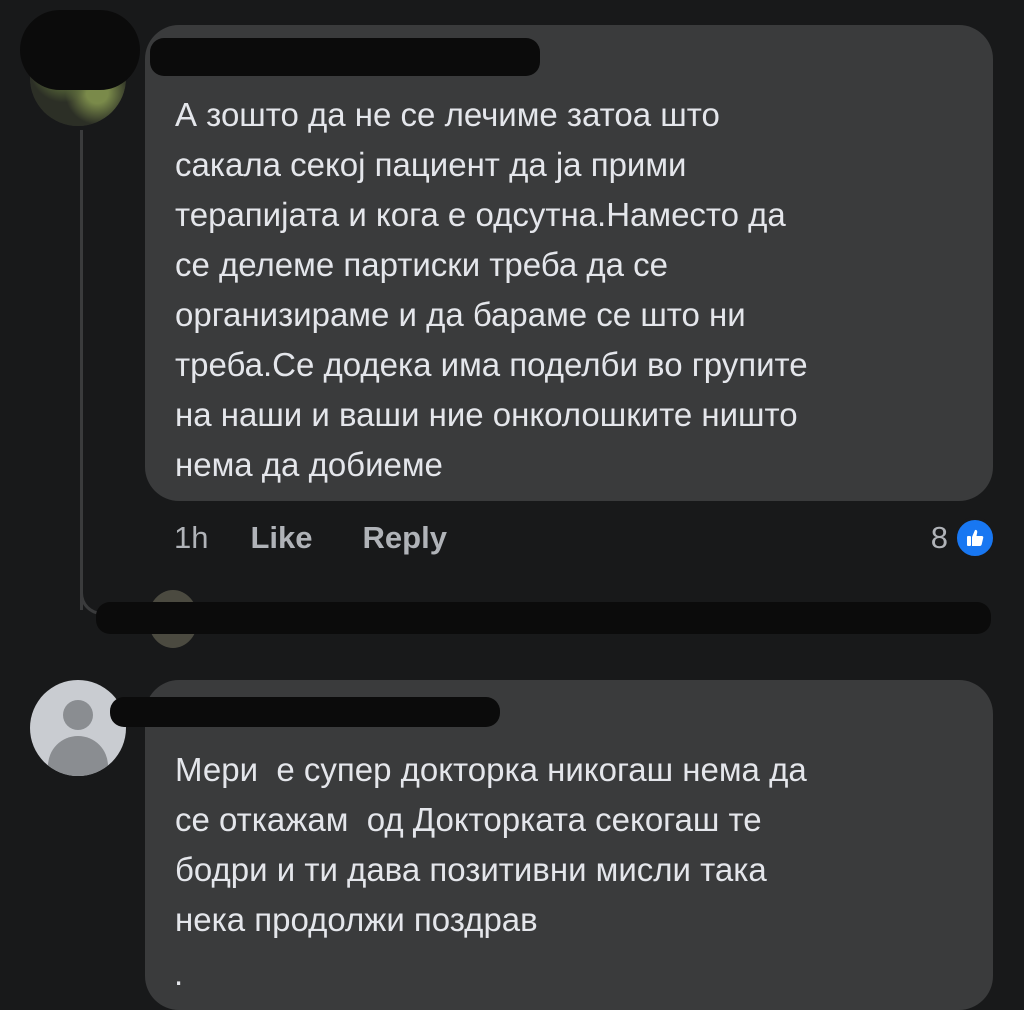  I want to click on default-avatar, so click(78, 728).